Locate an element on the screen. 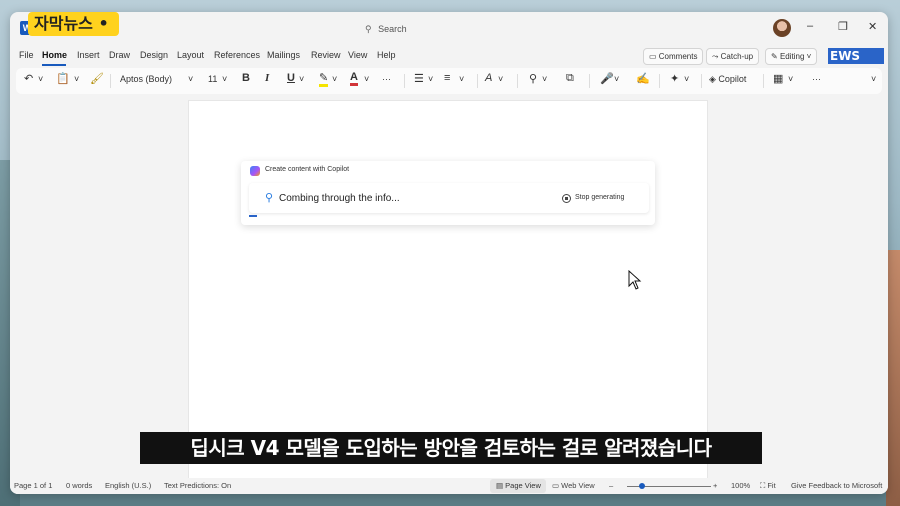 This screenshot has height=506, width=900. font-size-select: 11 is located at coordinates (212, 79).